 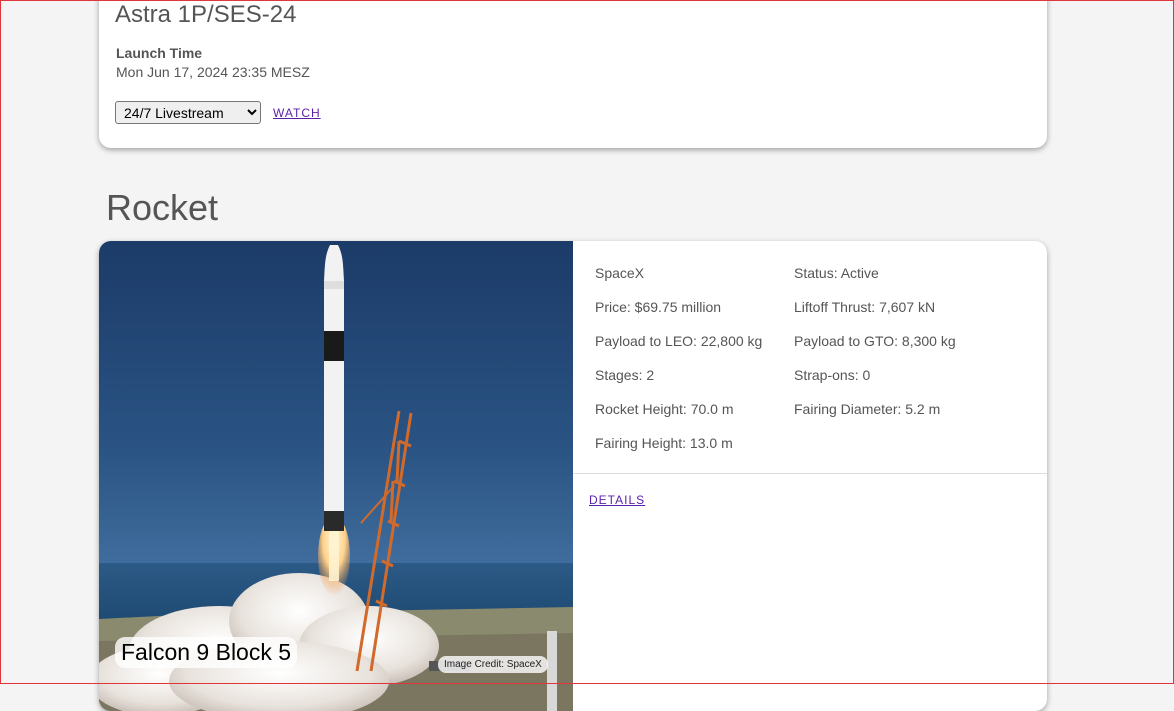 I want to click on spec-status: Status: Active, so click(x=836, y=273).